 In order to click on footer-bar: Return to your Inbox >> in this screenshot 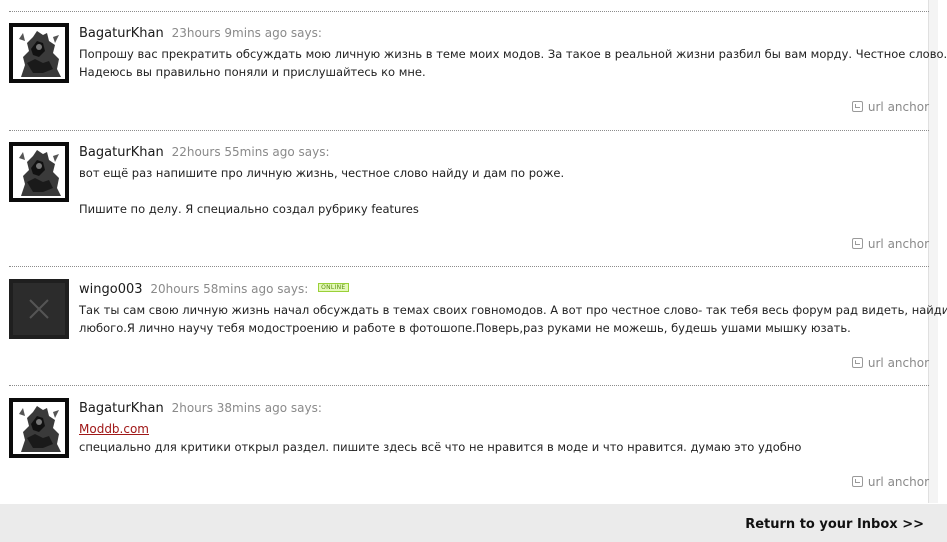, I will do `click(473, 523)`.